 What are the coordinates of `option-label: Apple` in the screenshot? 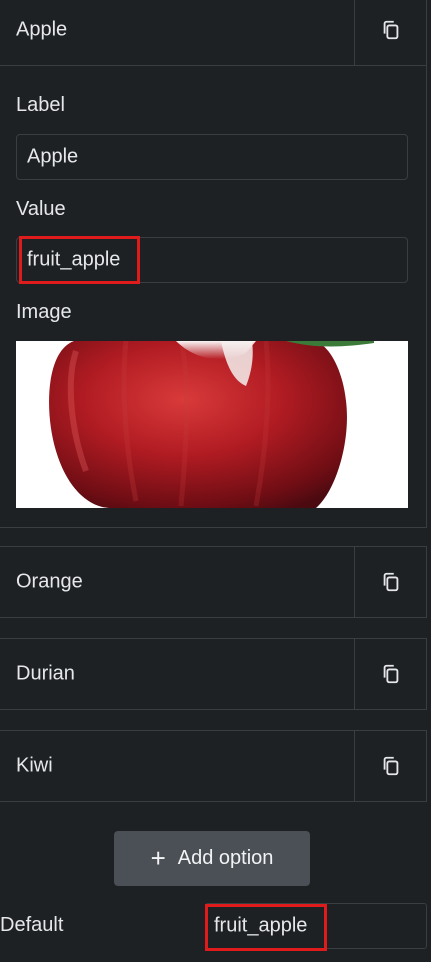 It's located at (42, 29).